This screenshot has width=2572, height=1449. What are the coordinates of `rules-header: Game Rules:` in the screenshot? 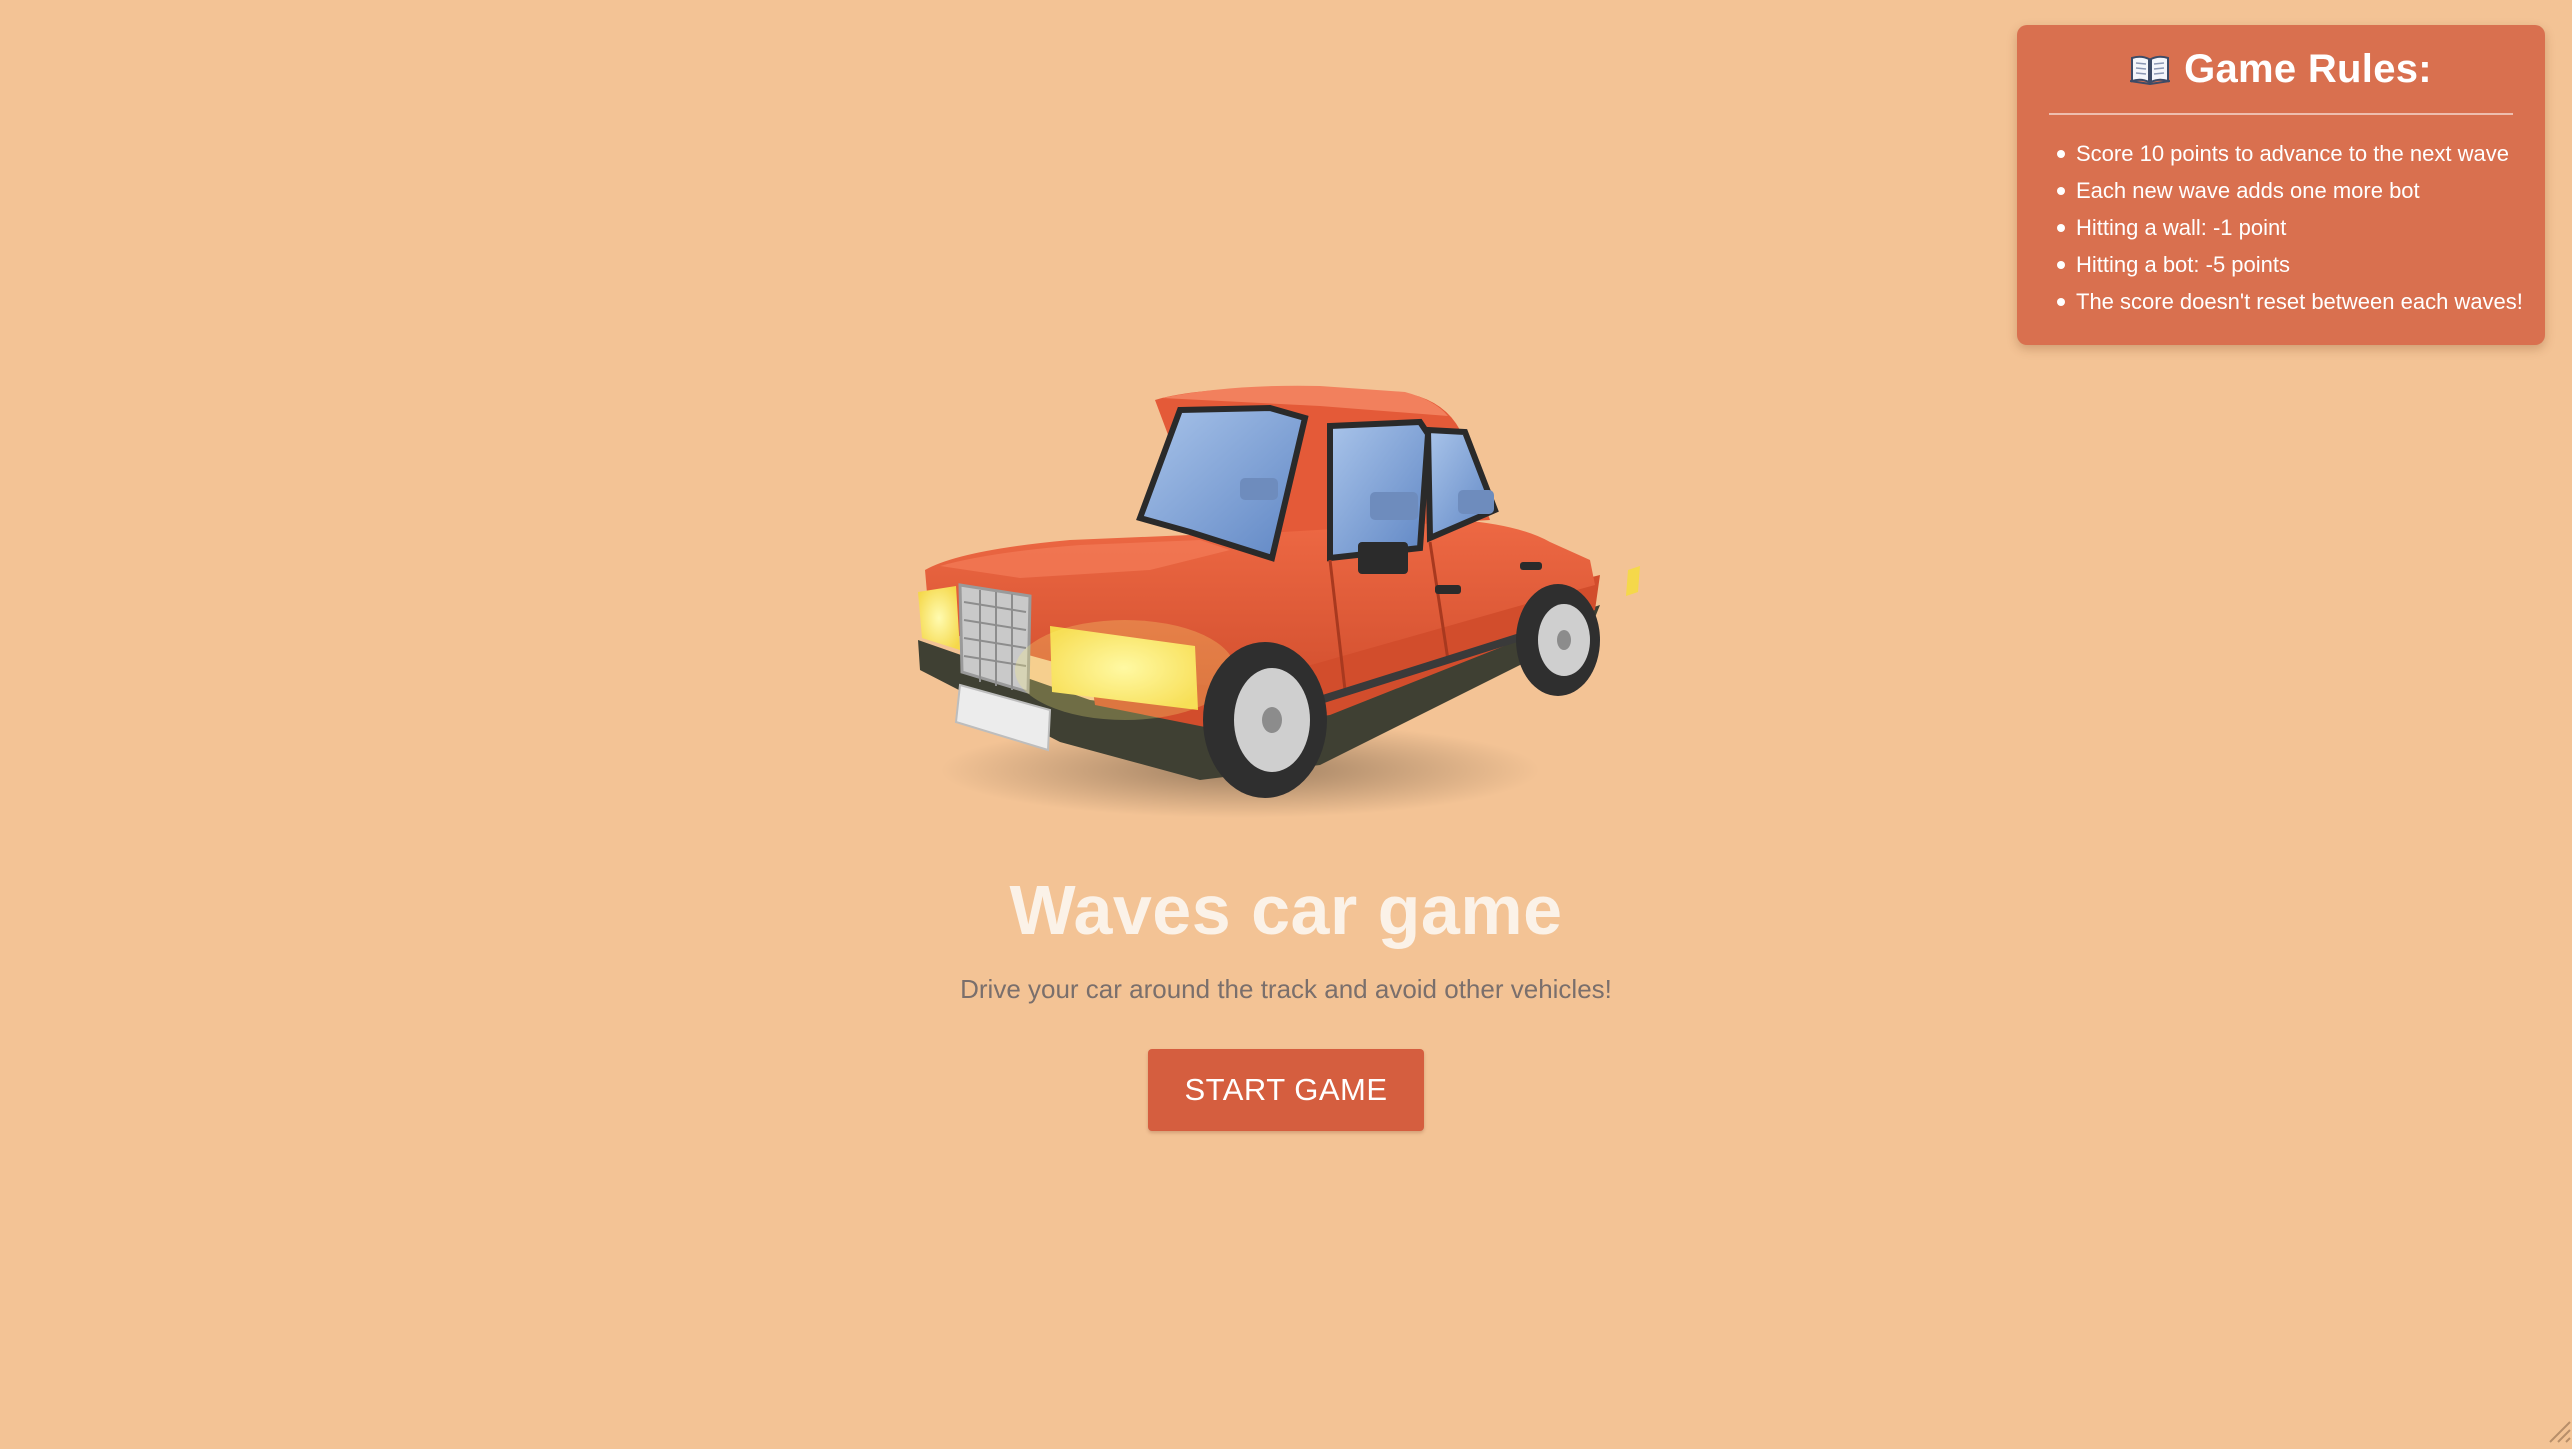 It's located at (2281, 69).